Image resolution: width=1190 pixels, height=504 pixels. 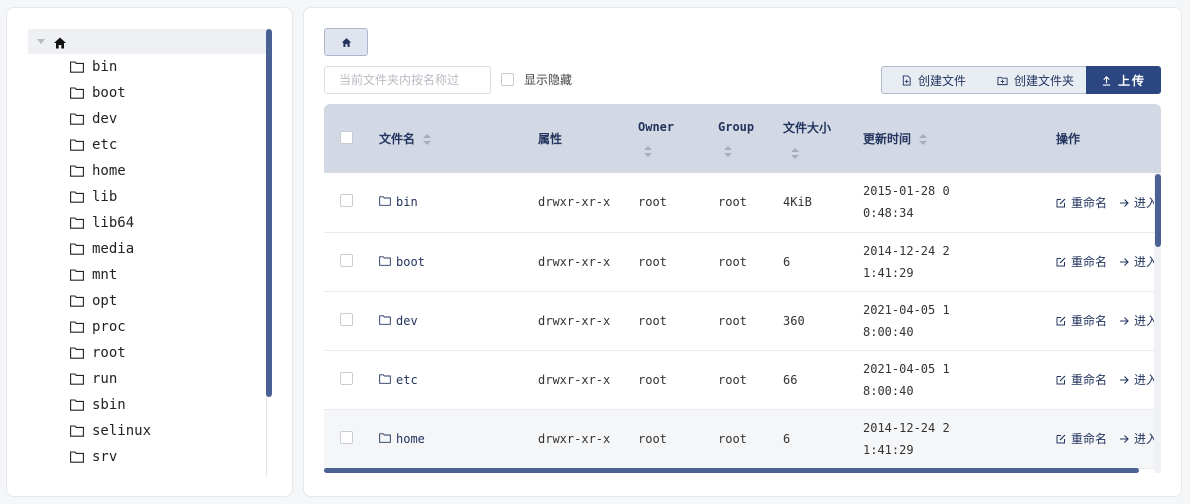 I want to click on breadcrumb-home-button, so click(x=346, y=42).